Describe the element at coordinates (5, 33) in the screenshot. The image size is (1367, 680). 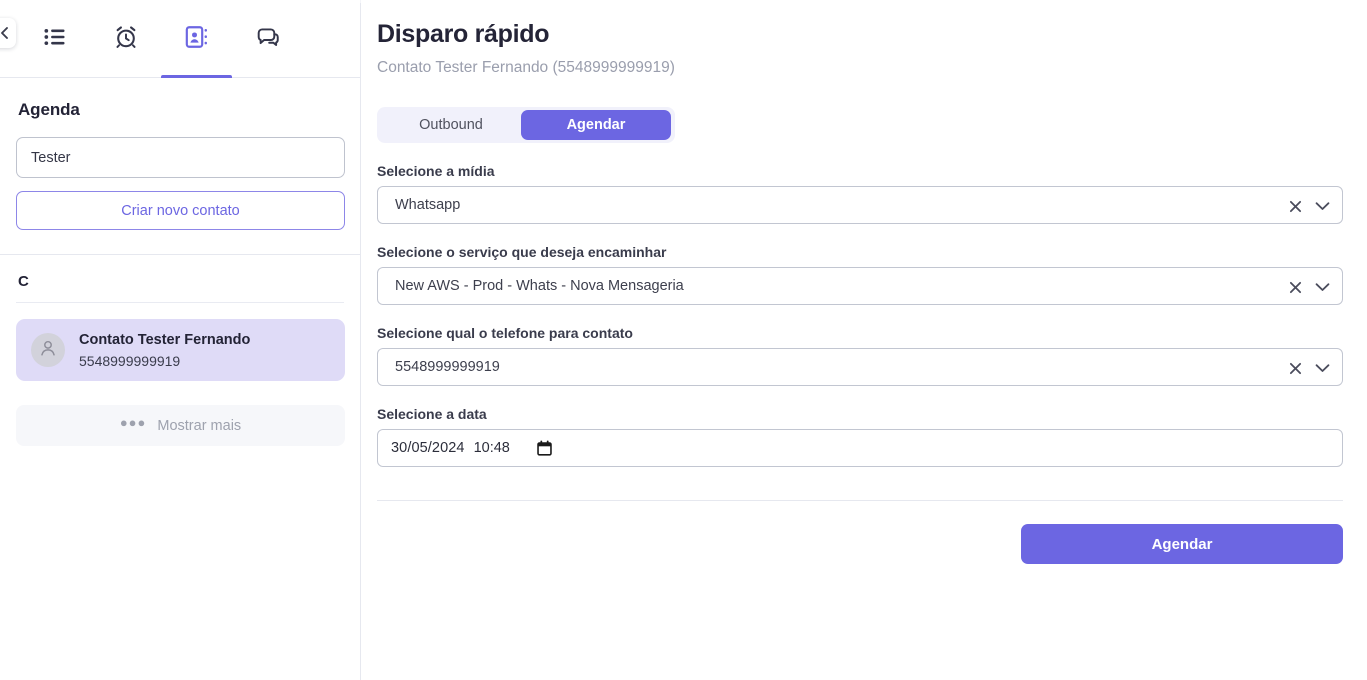
I see `chevron-left-icon` at that location.